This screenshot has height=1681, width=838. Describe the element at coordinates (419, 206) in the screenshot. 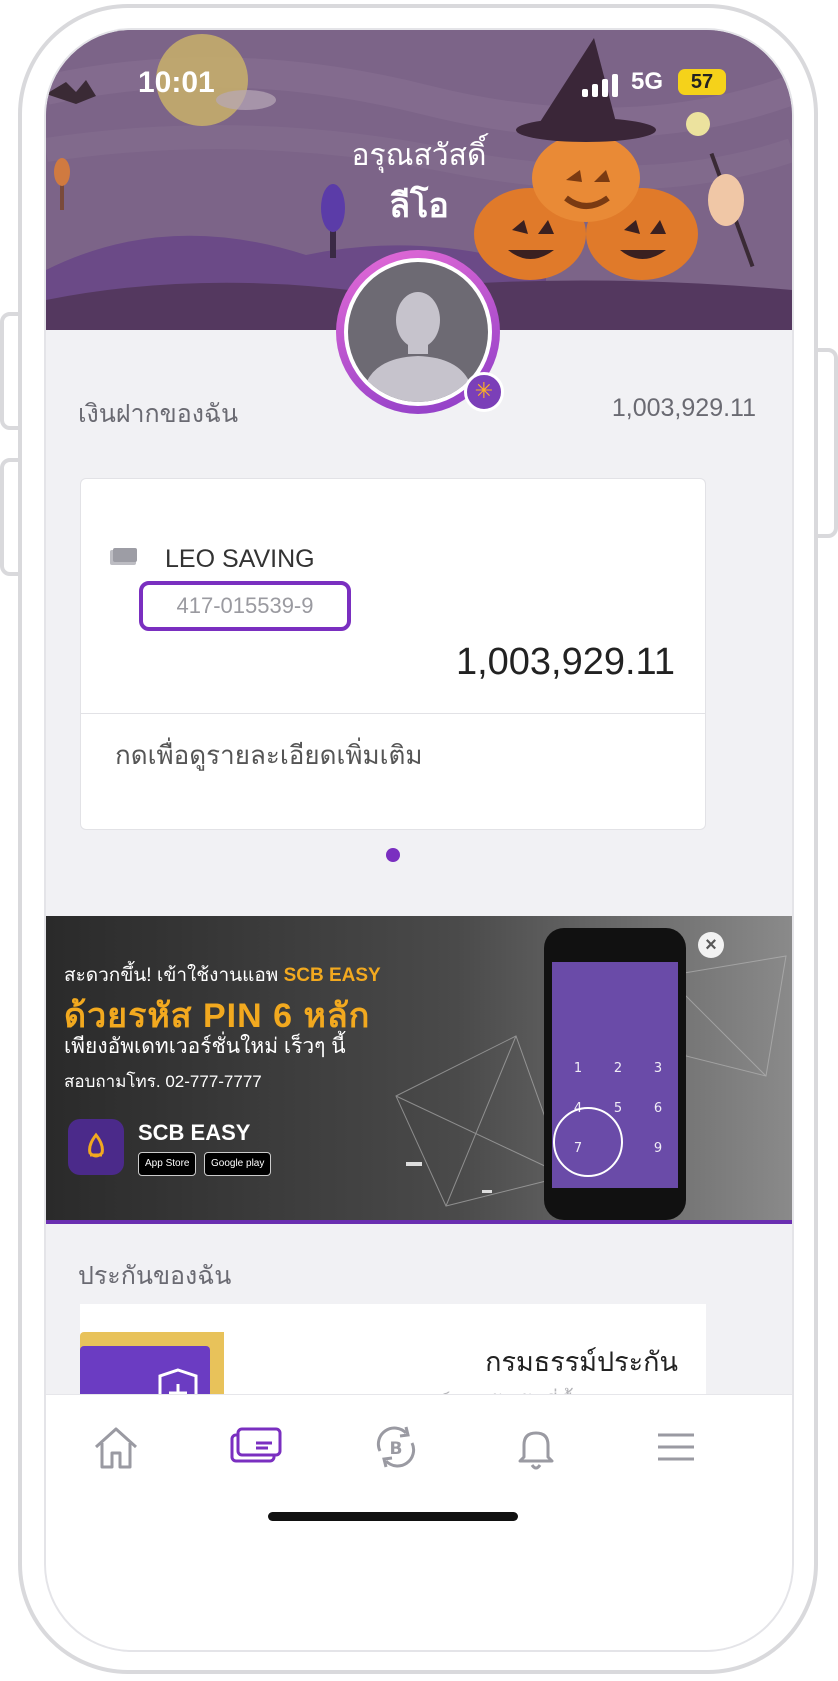

I see `user-name: ลีโอ` at that location.